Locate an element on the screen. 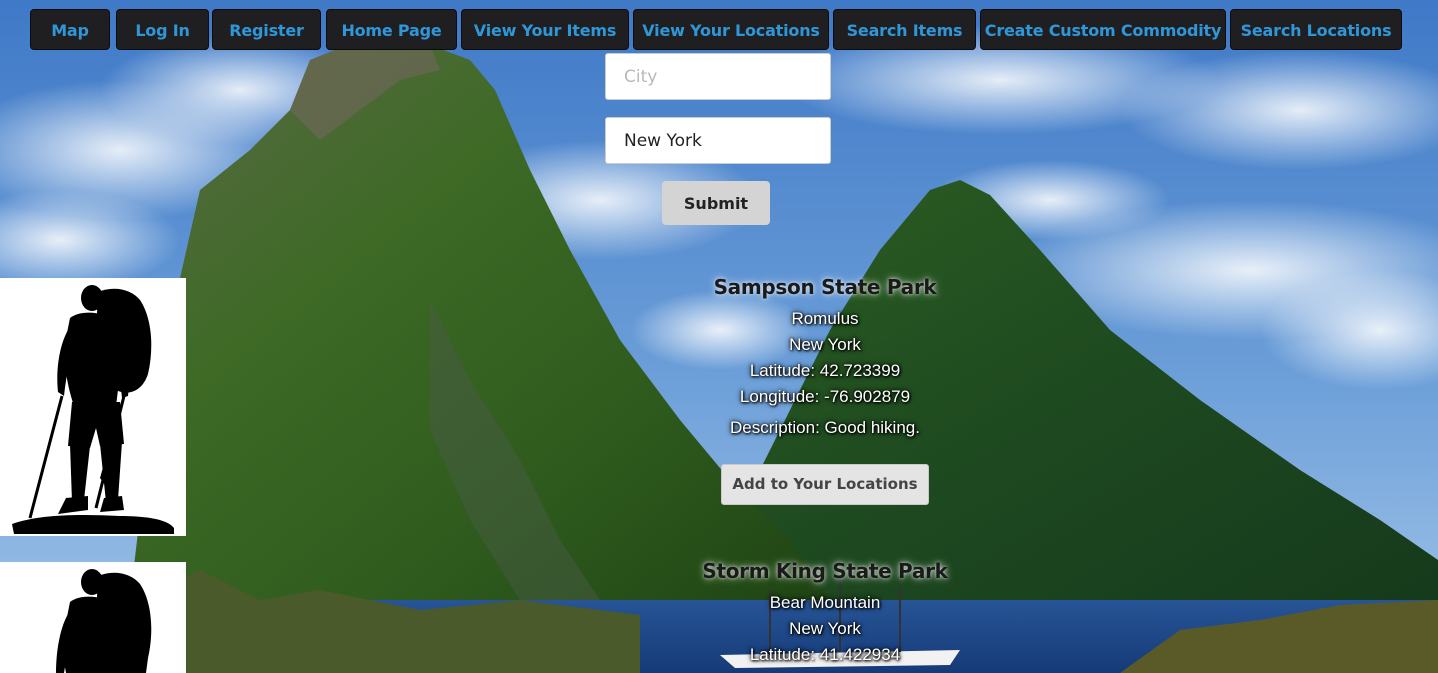 This screenshot has width=1438, height=673. location-city: Romulus is located at coordinates (825, 318).